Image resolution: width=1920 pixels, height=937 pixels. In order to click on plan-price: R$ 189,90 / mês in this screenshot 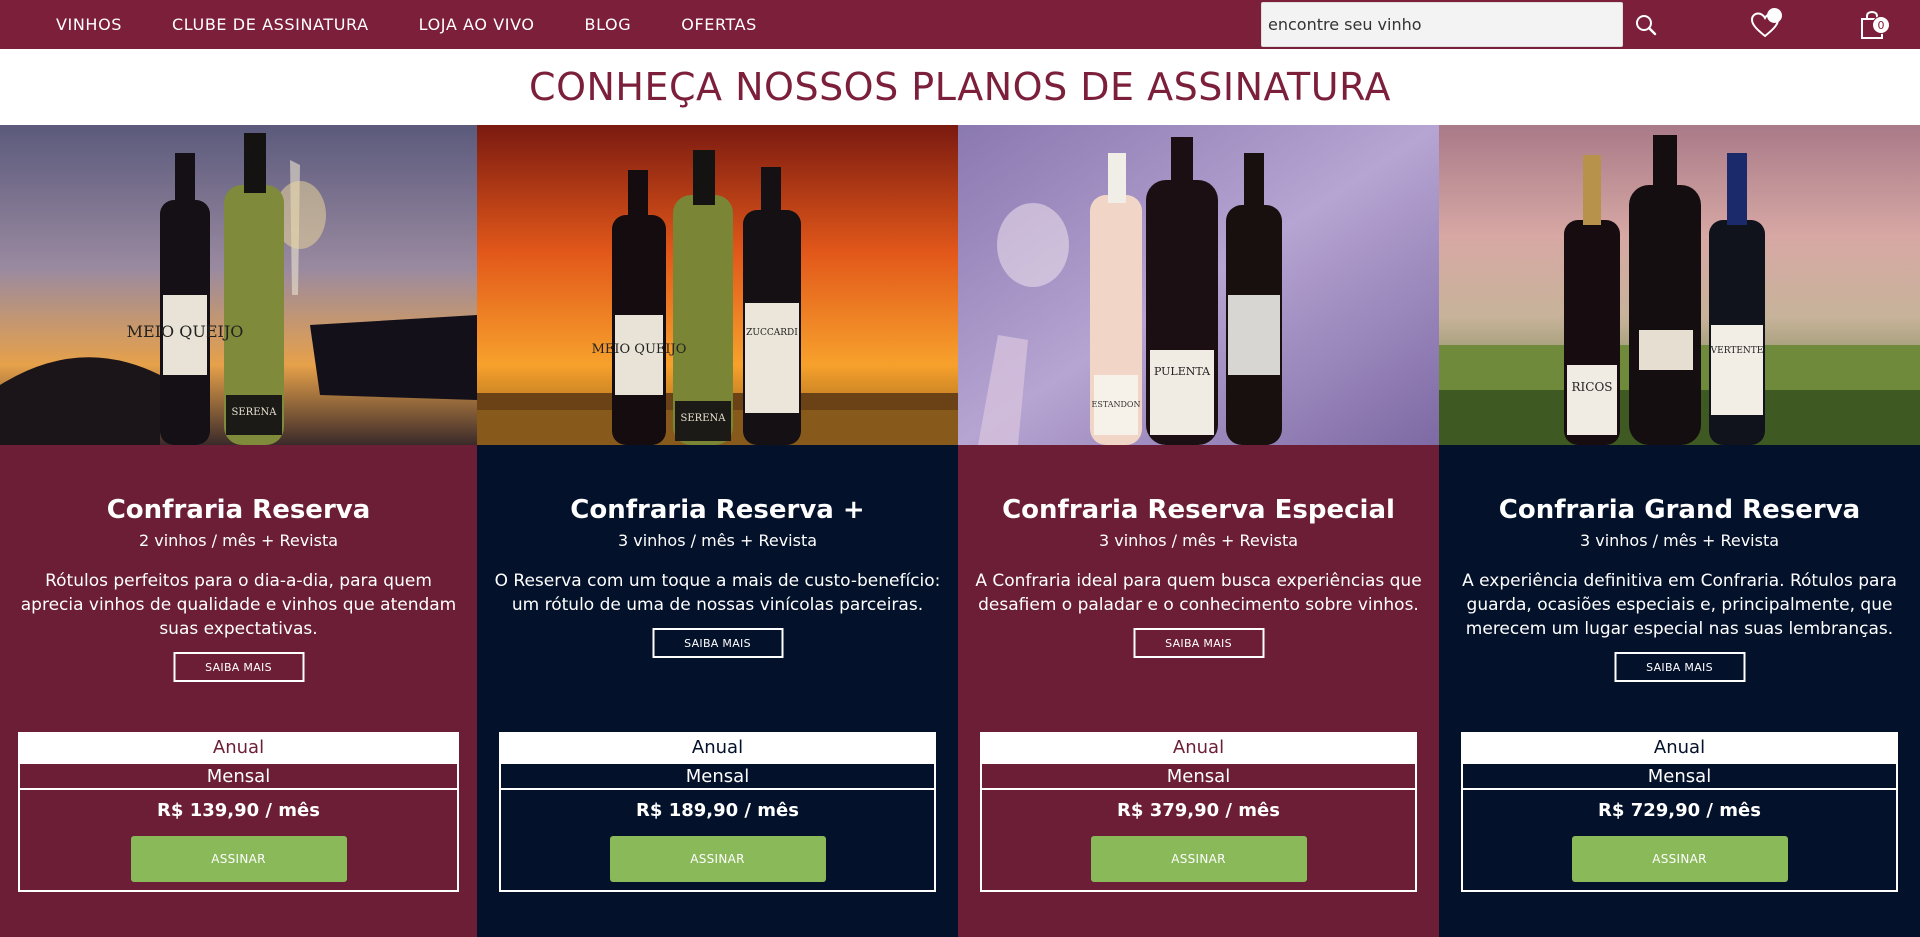, I will do `click(717, 810)`.